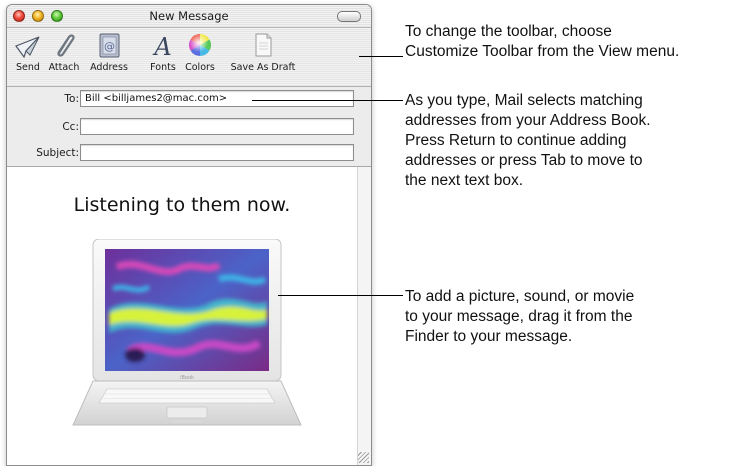 The width and height of the screenshot is (754, 466). Describe the element at coordinates (70, 127) in the screenshot. I see `cc-label: Cc:` at that location.